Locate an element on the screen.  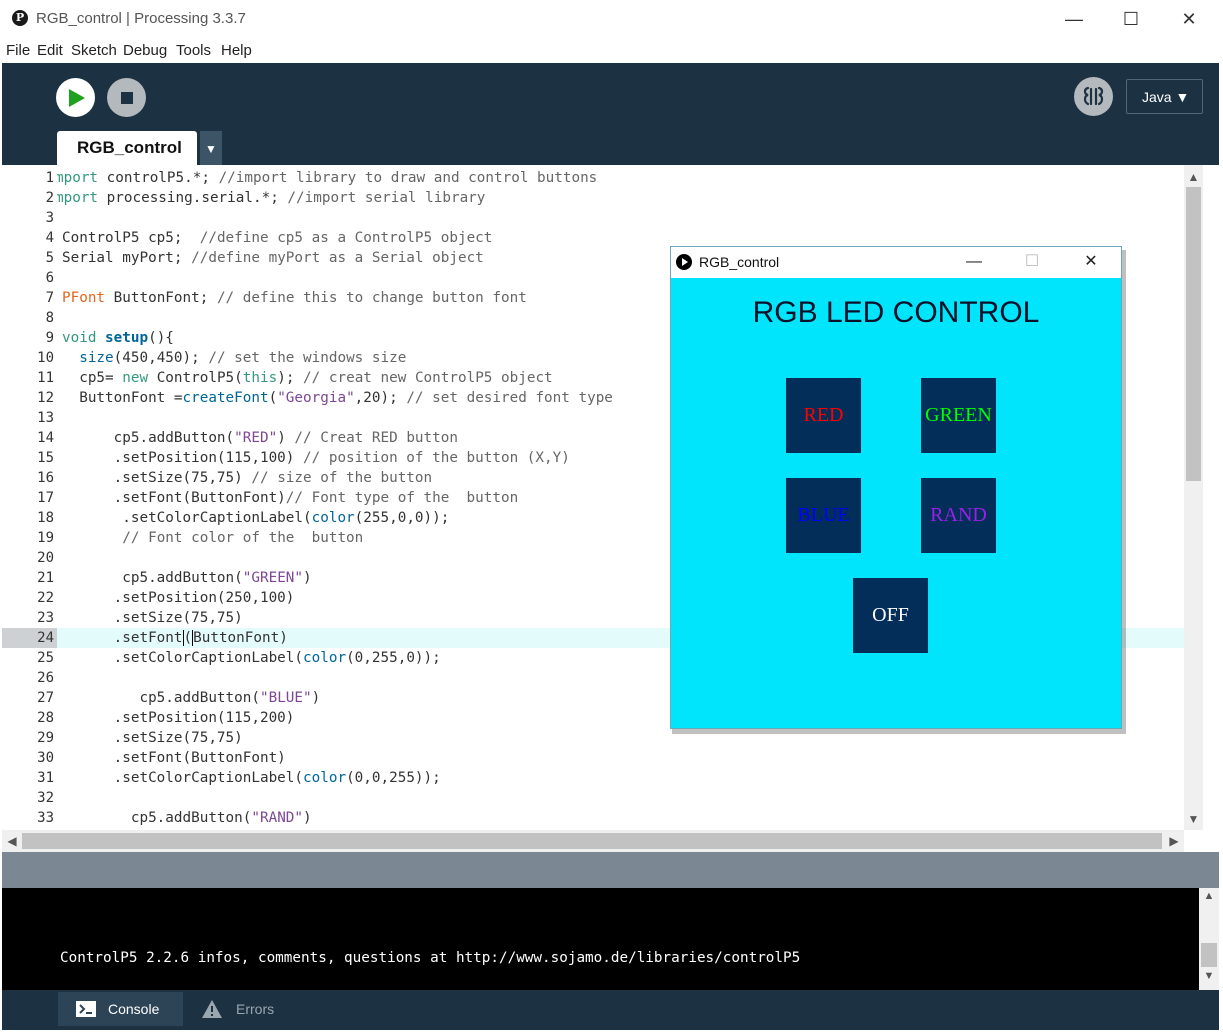
code-line: .setColorCaptionLabel(color(255,0,0)); is located at coordinates (255, 518).